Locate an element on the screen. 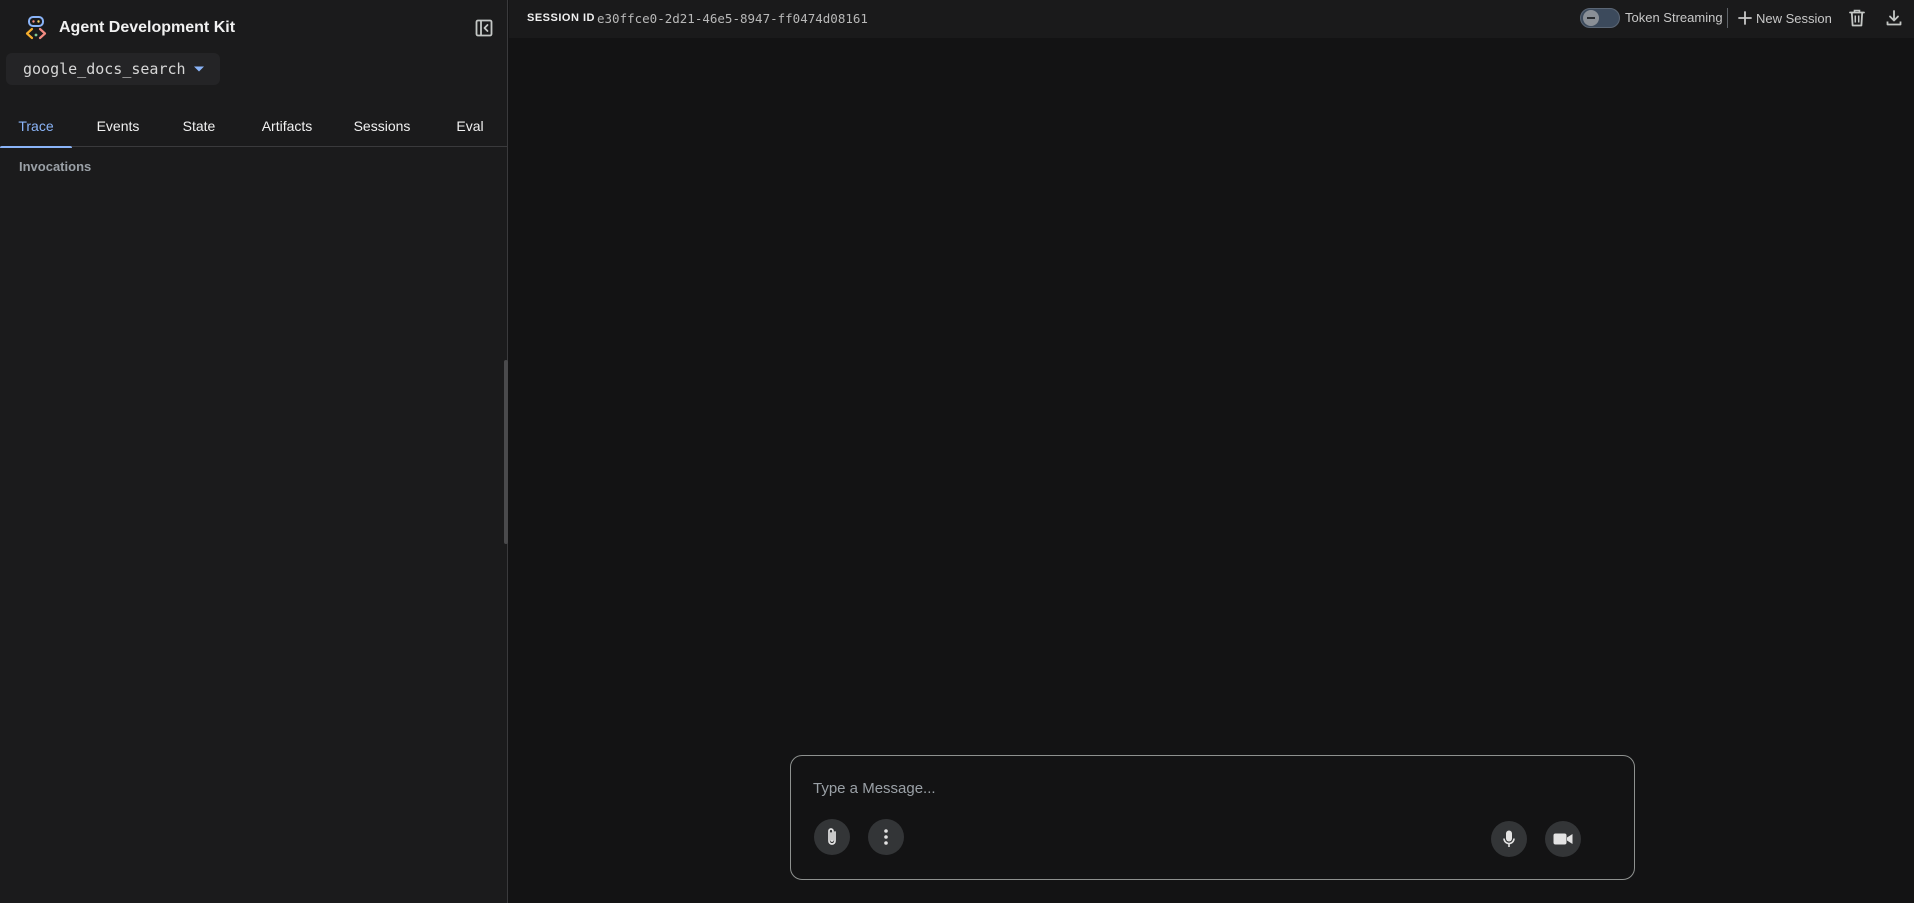 The height and width of the screenshot is (903, 1914). download-session-button is located at coordinates (1894, 18).